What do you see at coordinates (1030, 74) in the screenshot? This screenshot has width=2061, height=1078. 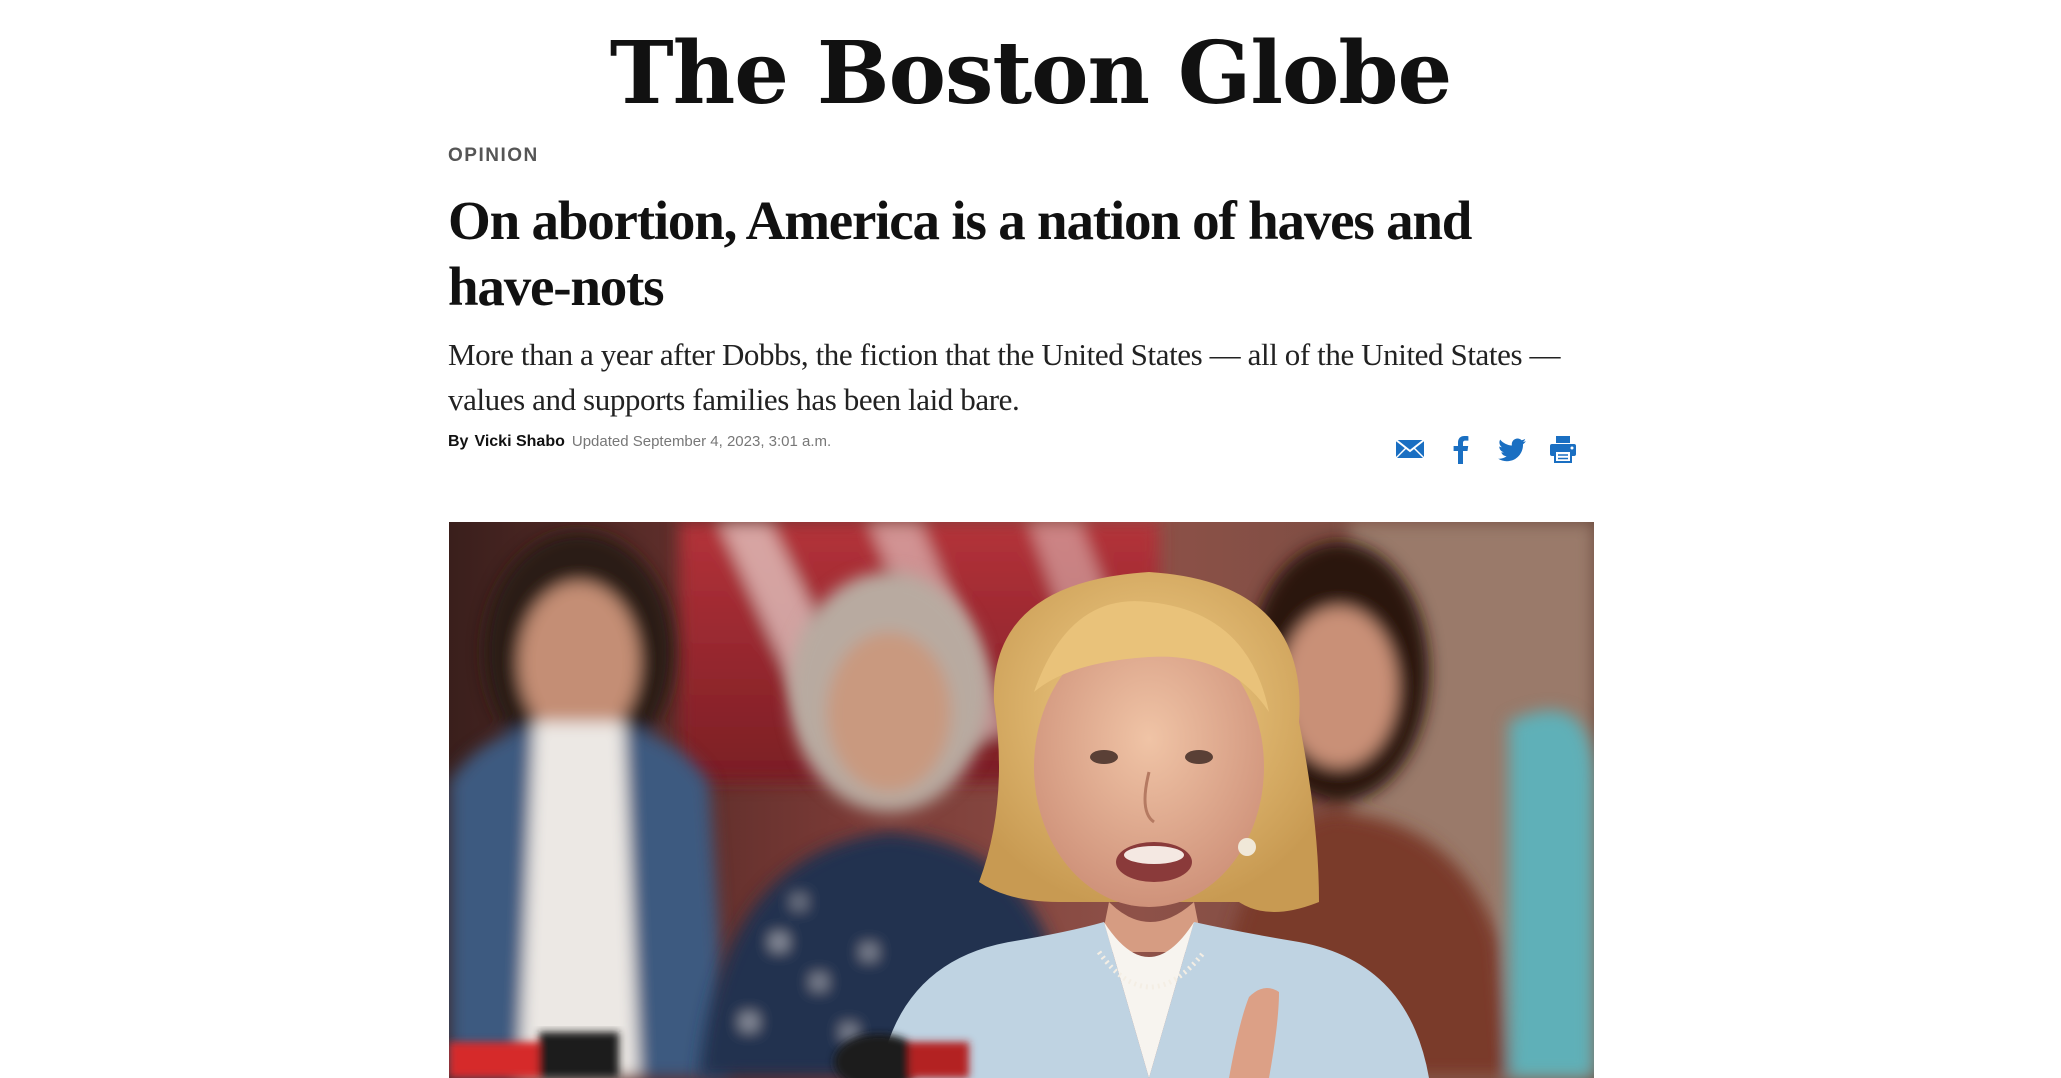 I see `masthead-logo: The Boston Globe` at bounding box center [1030, 74].